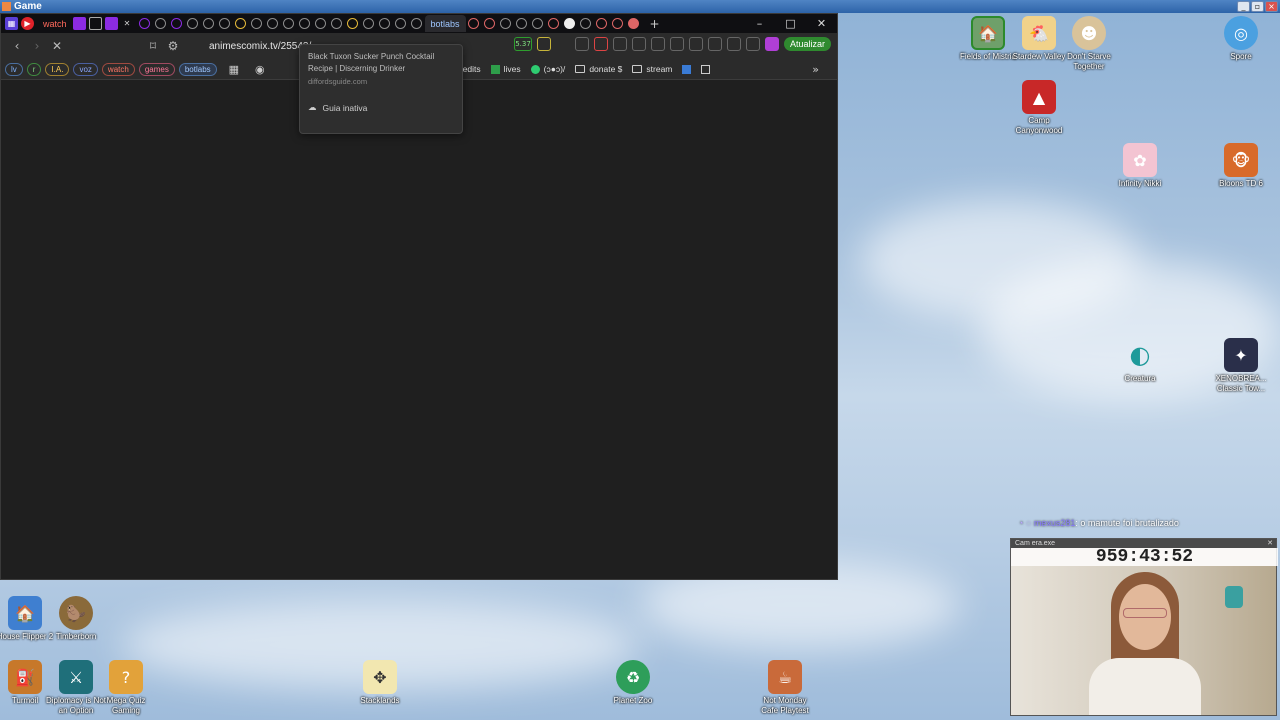  What do you see at coordinates (445, 23) in the screenshot?
I see `tab-botlabs: botlabs` at bounding box center [445, 23].